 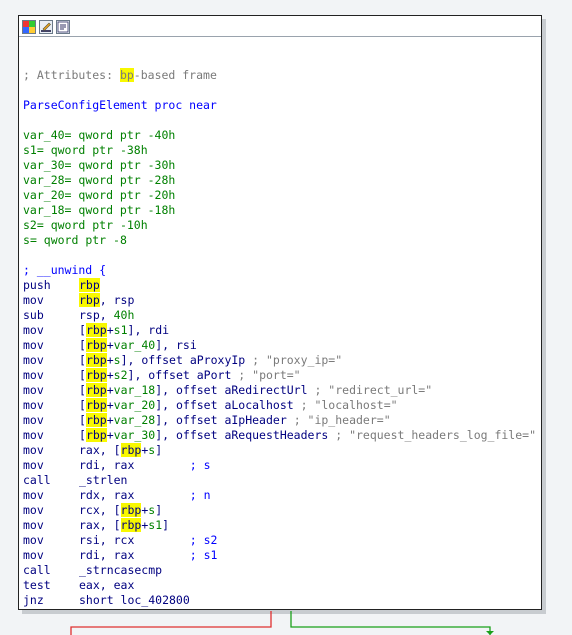 I want to click on graph-edges, so click(x=282, y=623).